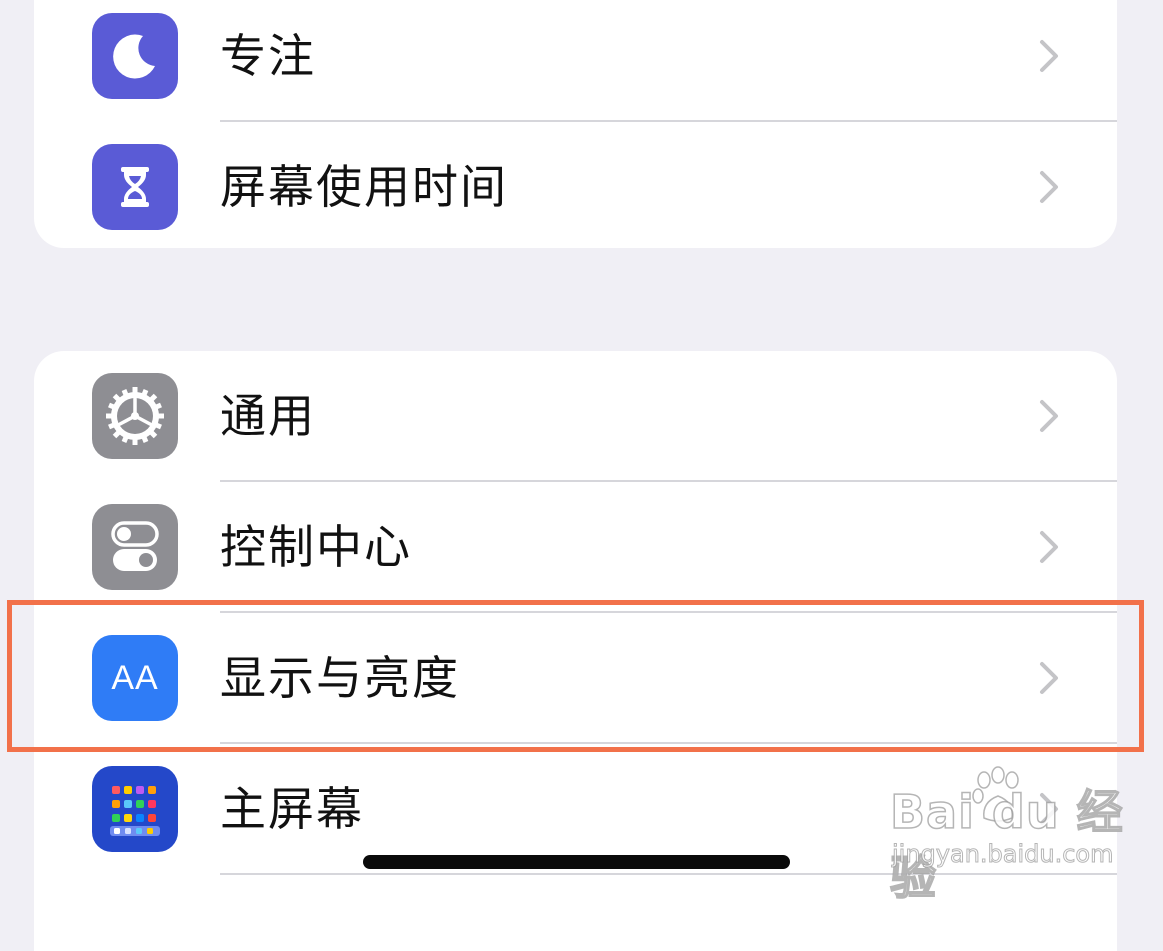 The width and height of the screenshot is (1163, 951). What do you see at coordinates (135, 416) in the screenshot?
I see `gear-icon` at bounding box center [135, 416].